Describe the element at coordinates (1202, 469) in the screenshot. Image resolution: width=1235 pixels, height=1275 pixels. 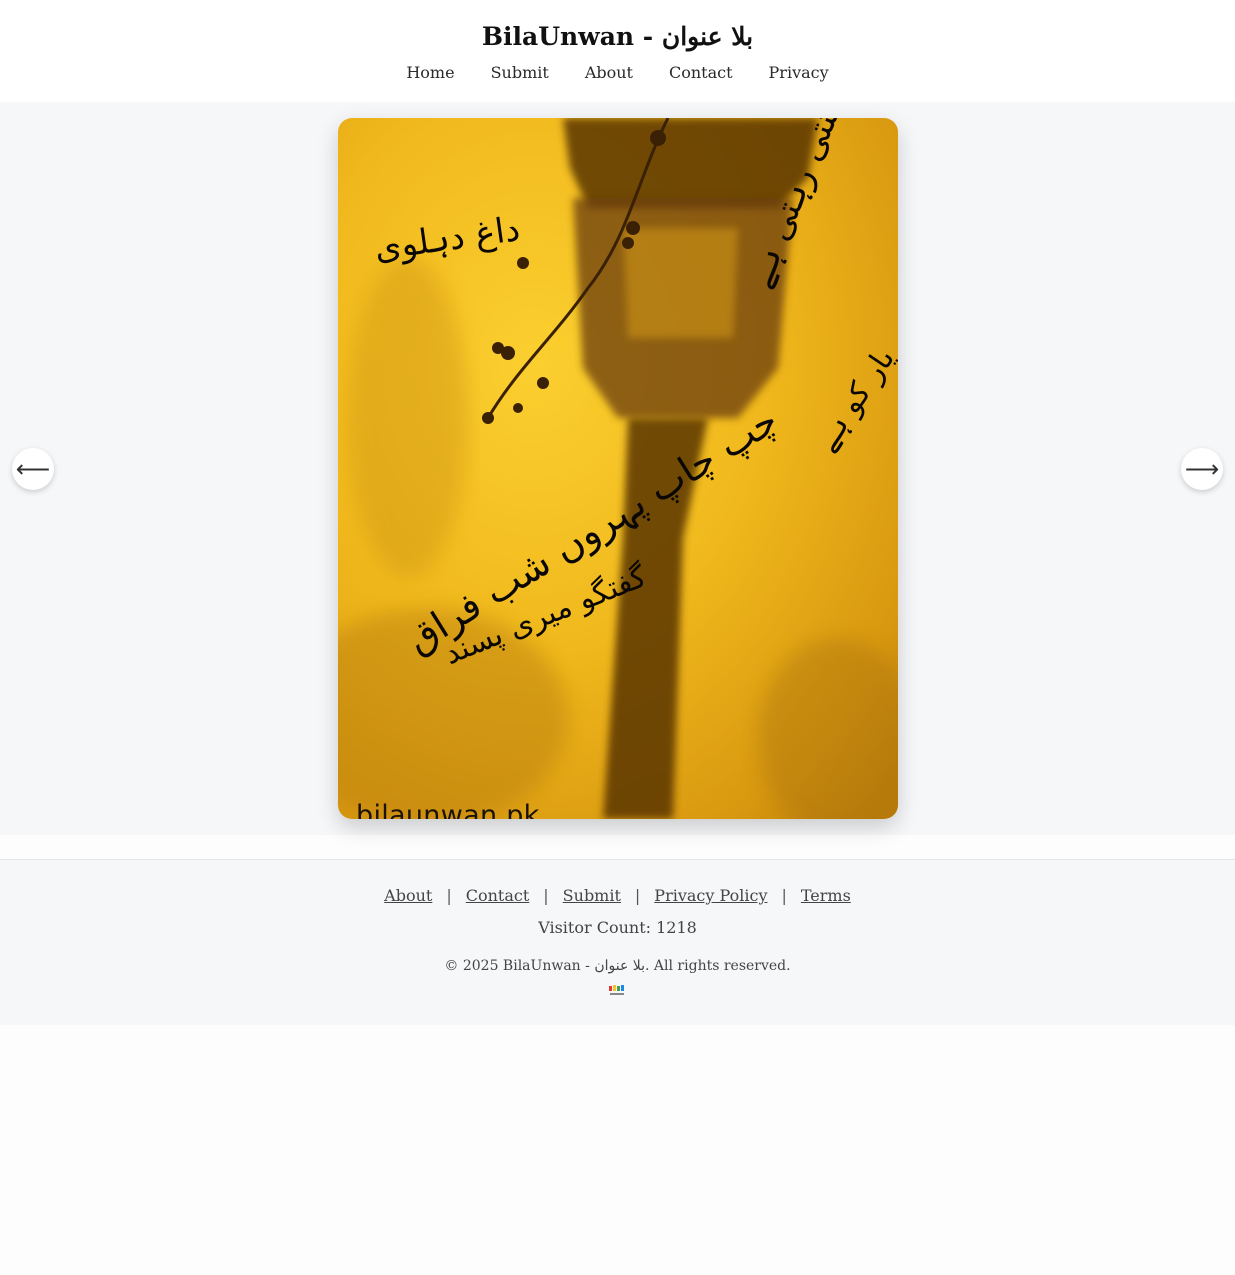
I see `arrow-right-icon: ⟶` at that location.